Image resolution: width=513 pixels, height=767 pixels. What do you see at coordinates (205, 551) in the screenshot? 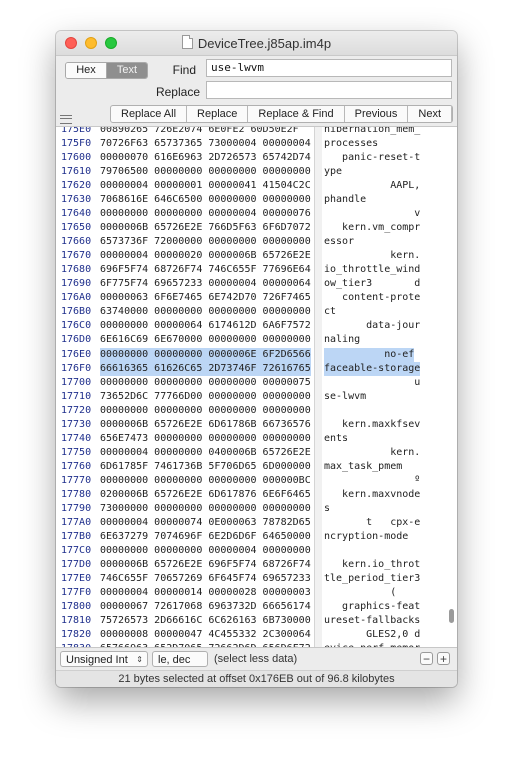
I see `row-hex-bytes: 00000000 00000000 00000004 00000000` at bounding box center [205, 551].